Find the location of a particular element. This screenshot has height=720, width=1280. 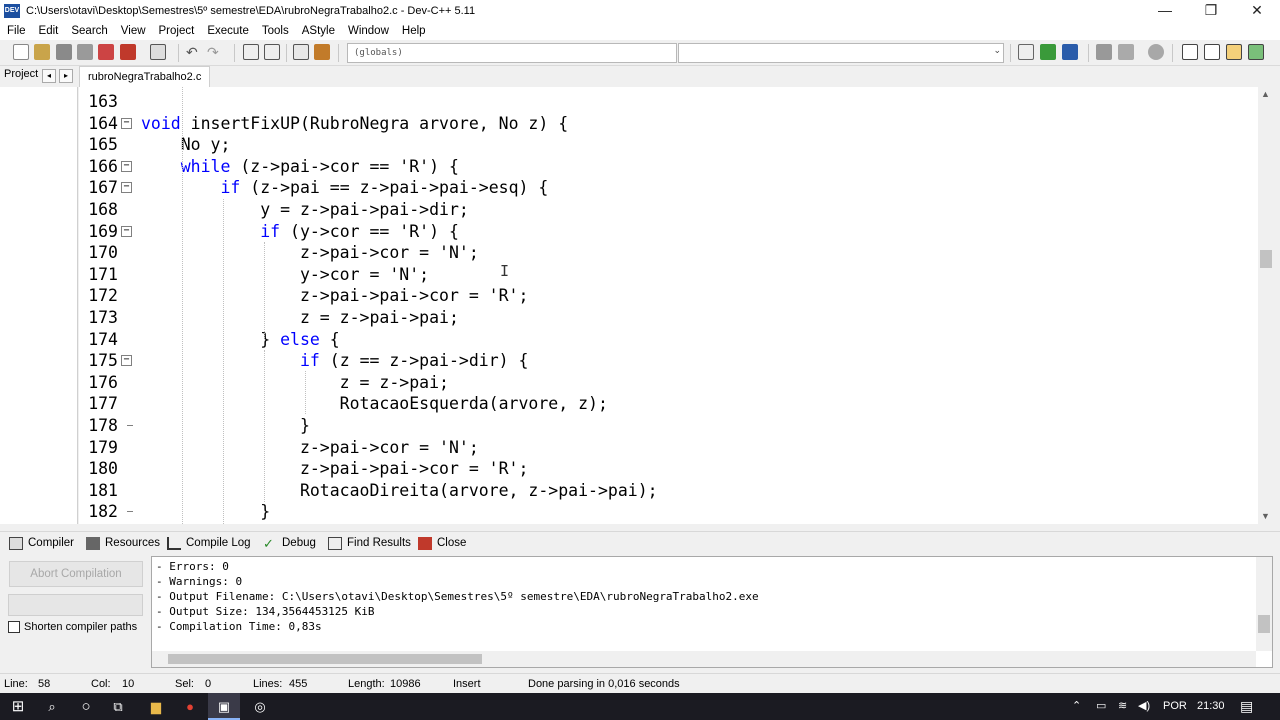

code-line: 169− if (y->cor == 'R') { is located at coordinates (668, 232).